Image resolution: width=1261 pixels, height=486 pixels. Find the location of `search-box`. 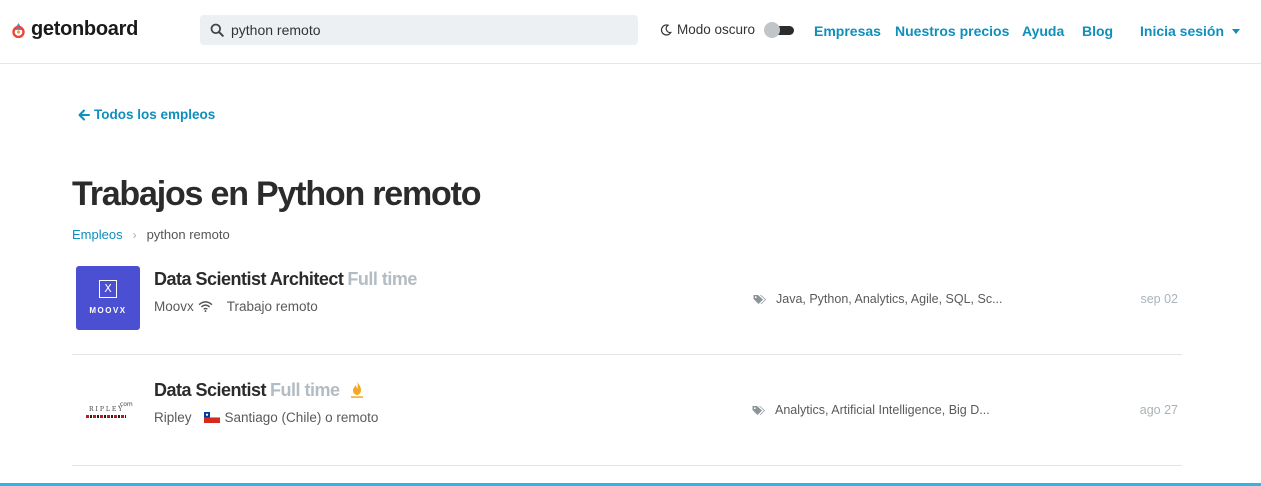

search-box is located at coordinates (419, 30).